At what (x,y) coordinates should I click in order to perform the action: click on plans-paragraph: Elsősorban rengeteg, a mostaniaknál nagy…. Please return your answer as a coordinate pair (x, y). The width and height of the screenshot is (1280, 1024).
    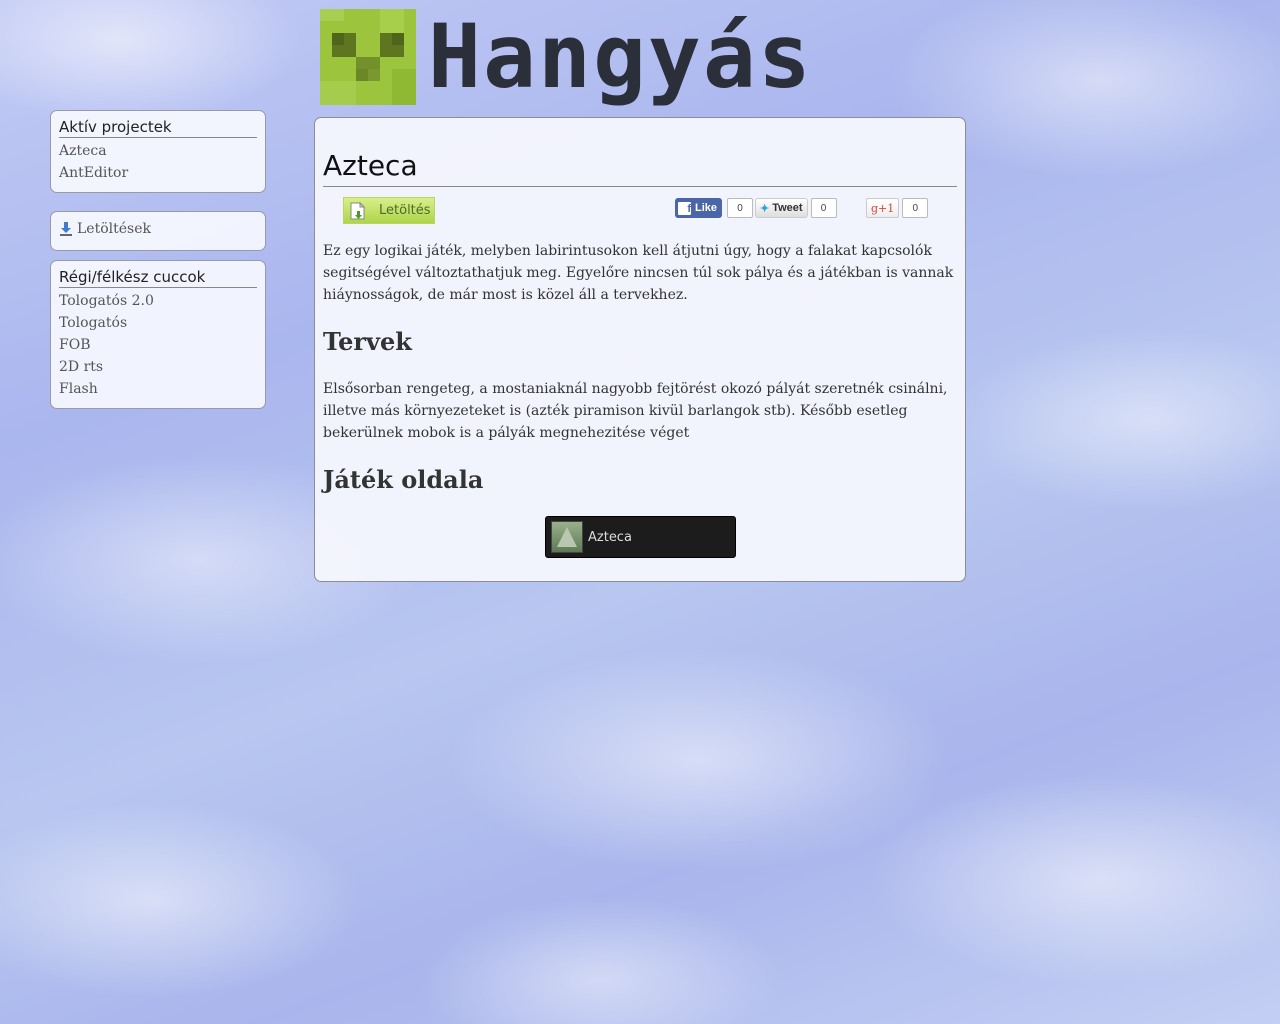
    Looking at the image, I should click on (635, 411).